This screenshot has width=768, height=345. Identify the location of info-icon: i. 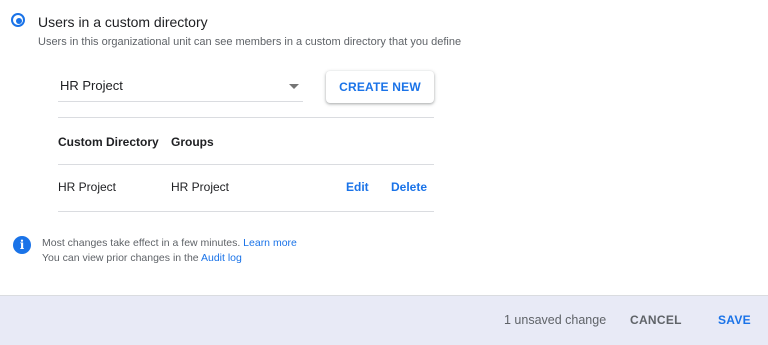
(22, 245).